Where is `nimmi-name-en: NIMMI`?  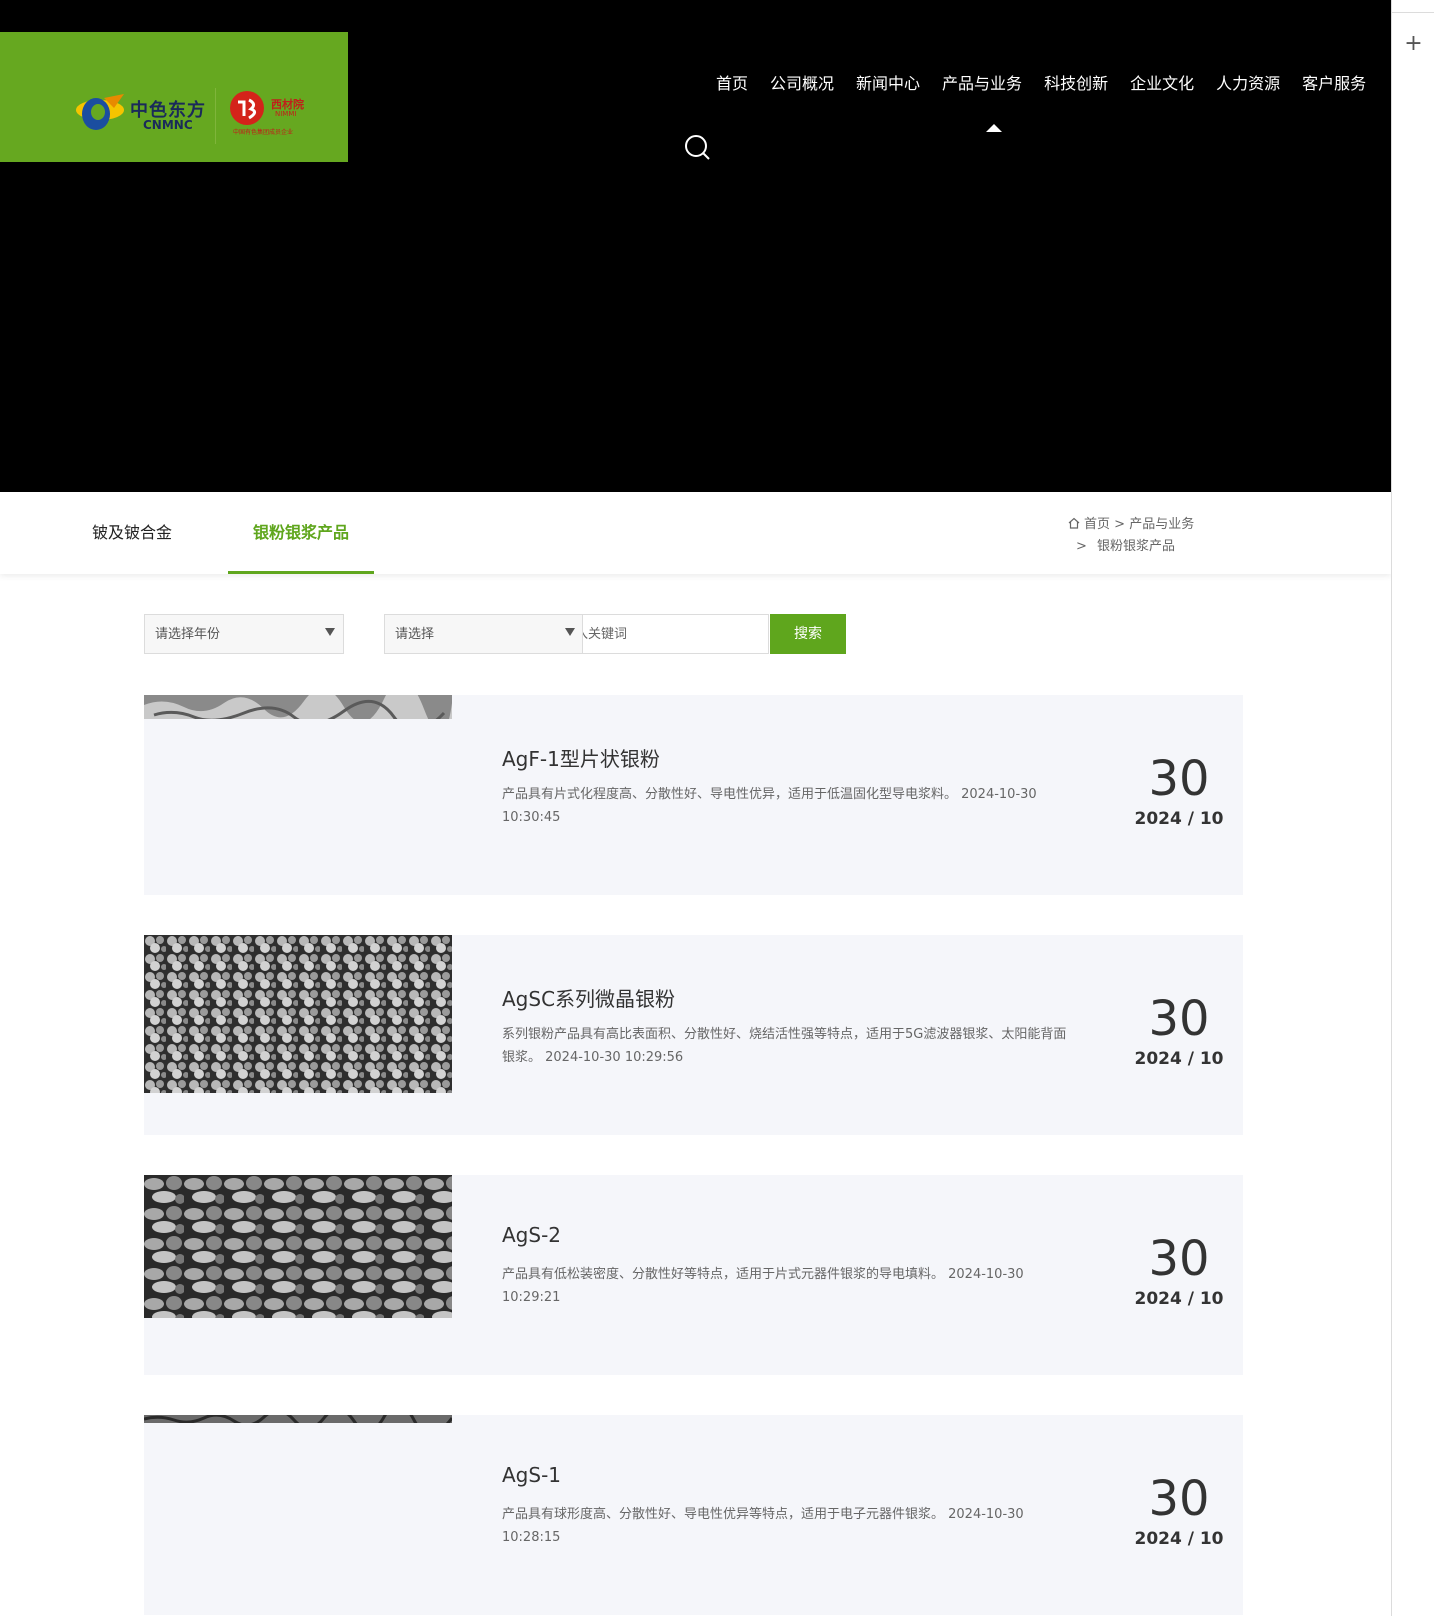
nimmi-name-en: NIMMI is located at coordinates (286, 114).